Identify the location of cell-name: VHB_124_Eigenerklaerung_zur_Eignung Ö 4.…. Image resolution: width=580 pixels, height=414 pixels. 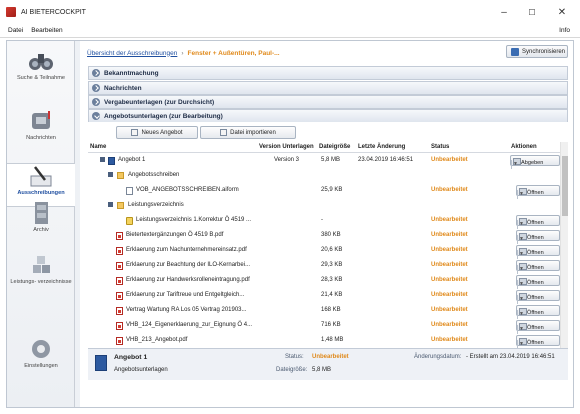
(189, 325).